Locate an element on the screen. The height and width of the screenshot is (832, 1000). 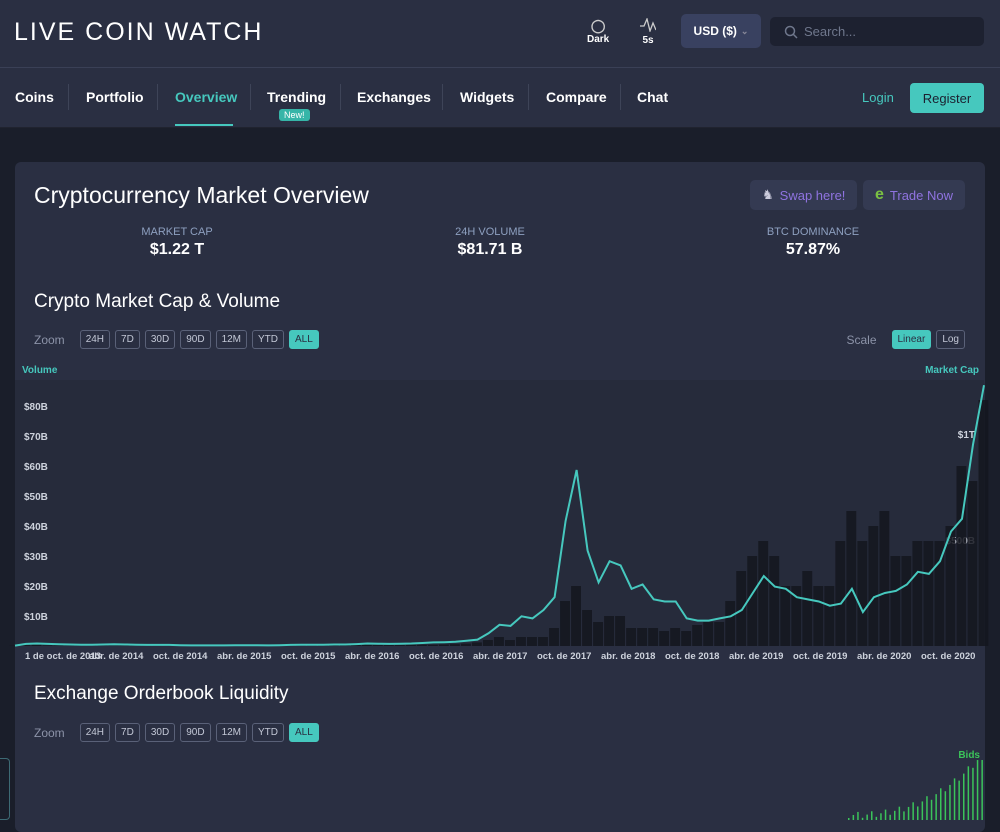
nav-coins: Coins is located at coordinates (34, 97).